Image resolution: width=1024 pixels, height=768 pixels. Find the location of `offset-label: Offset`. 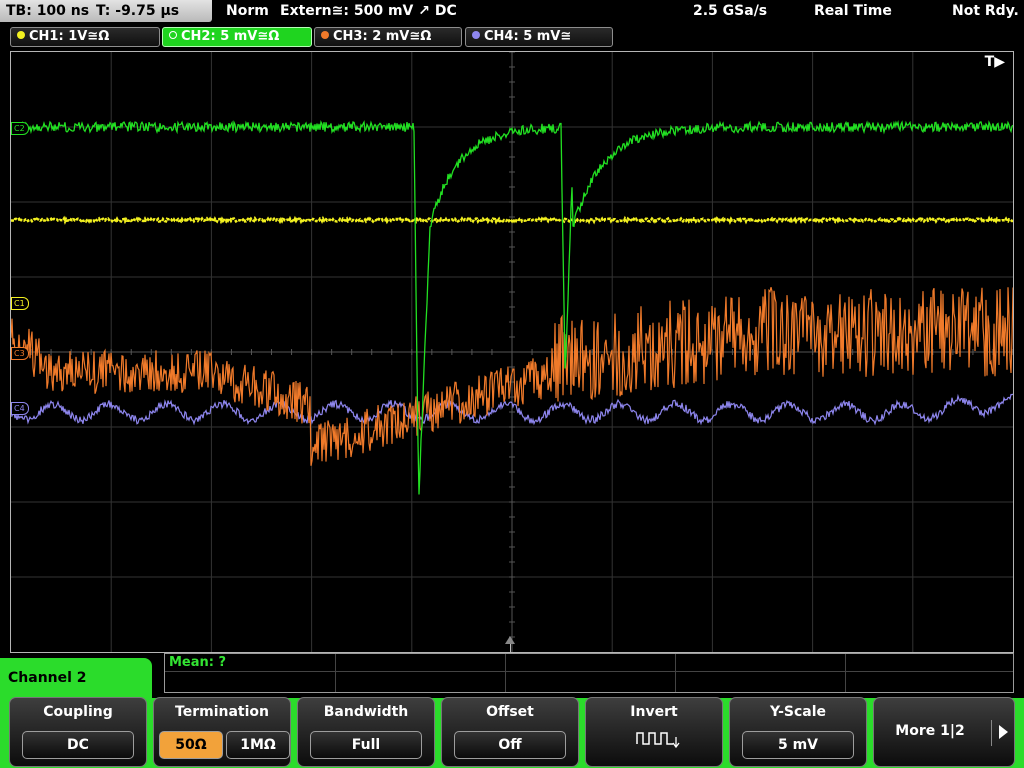

offset-label: Offset is located at coordinates (510, 712).